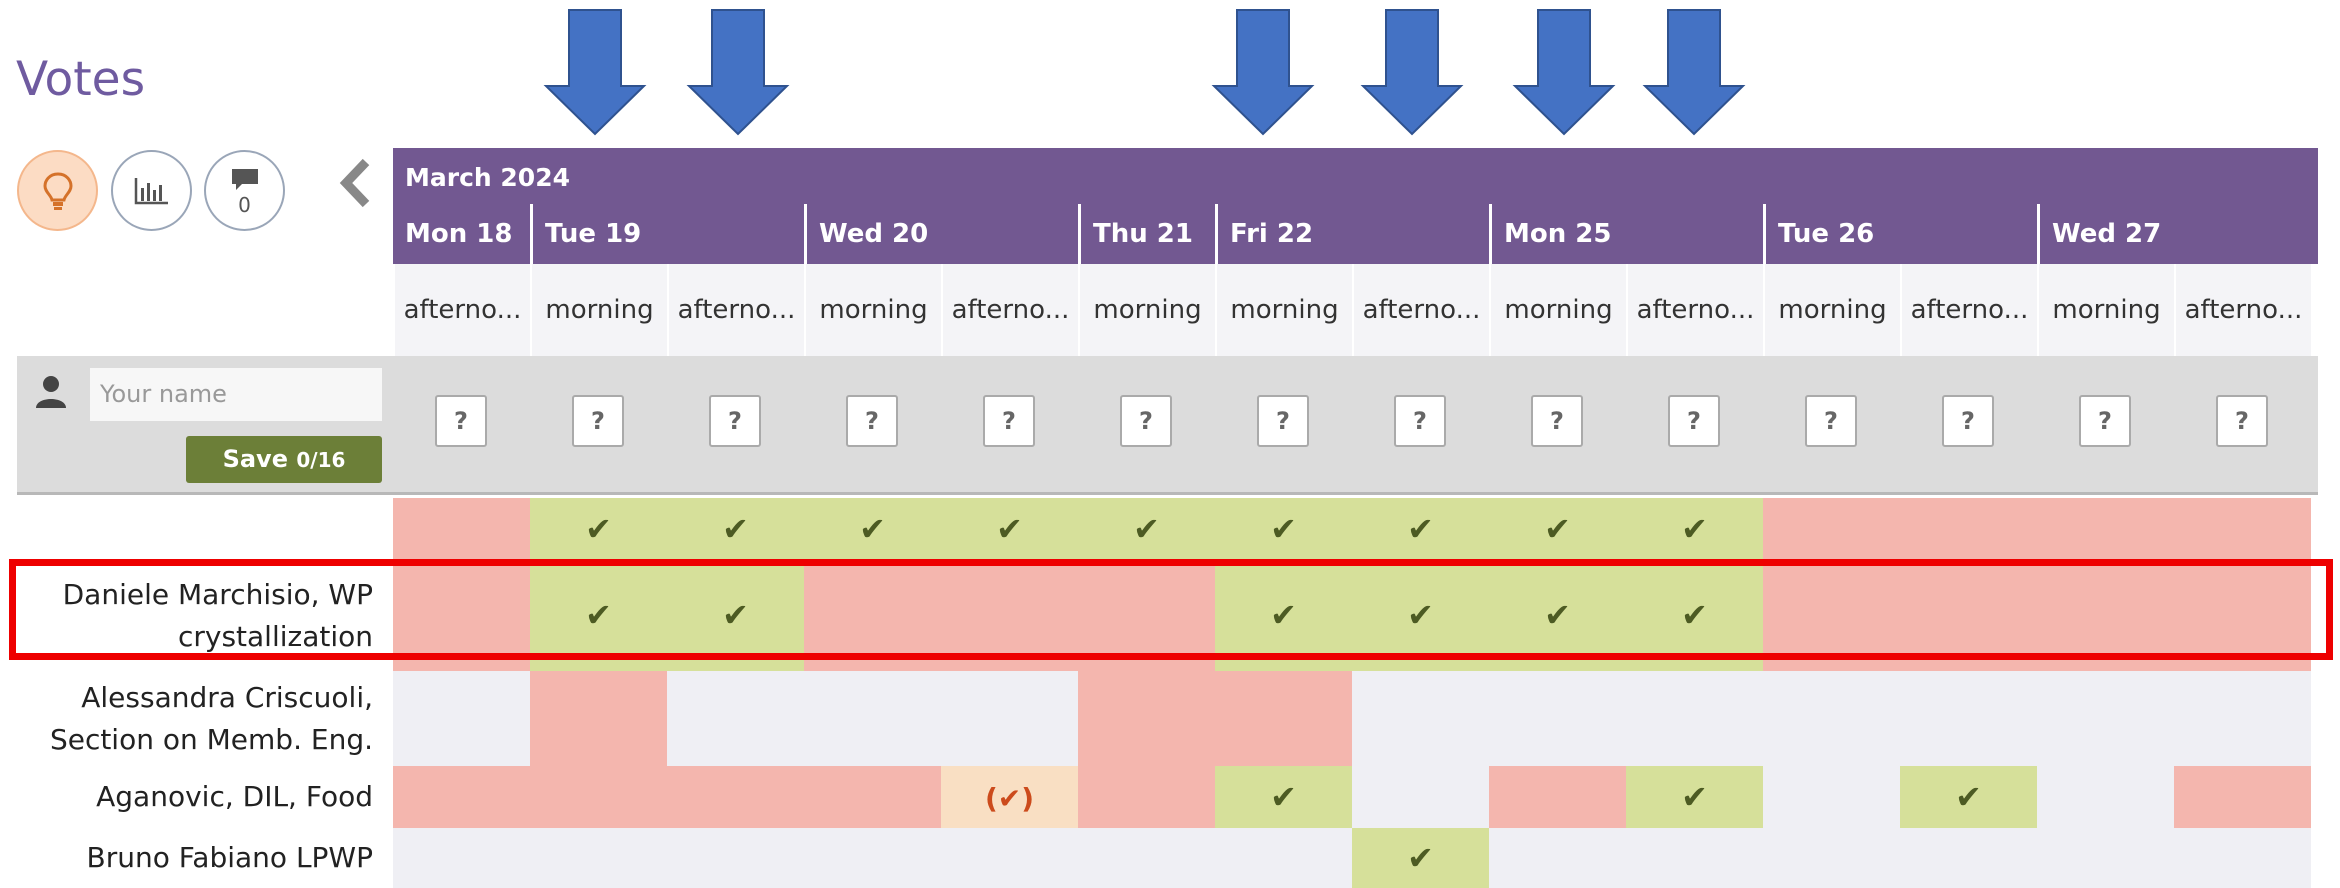 The image size is (2340, 888). Describe the element at coordinates (244, 204) in the screenshot. I see `comments-count: 0` at that location.